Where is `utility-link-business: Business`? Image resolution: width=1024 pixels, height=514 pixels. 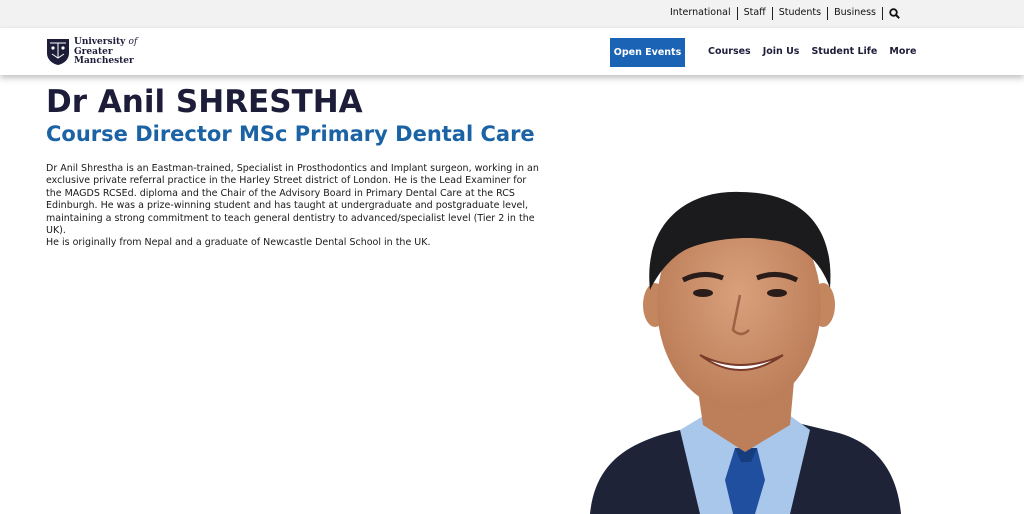 utility-link-business: Business is located at coordinates (855, 13).